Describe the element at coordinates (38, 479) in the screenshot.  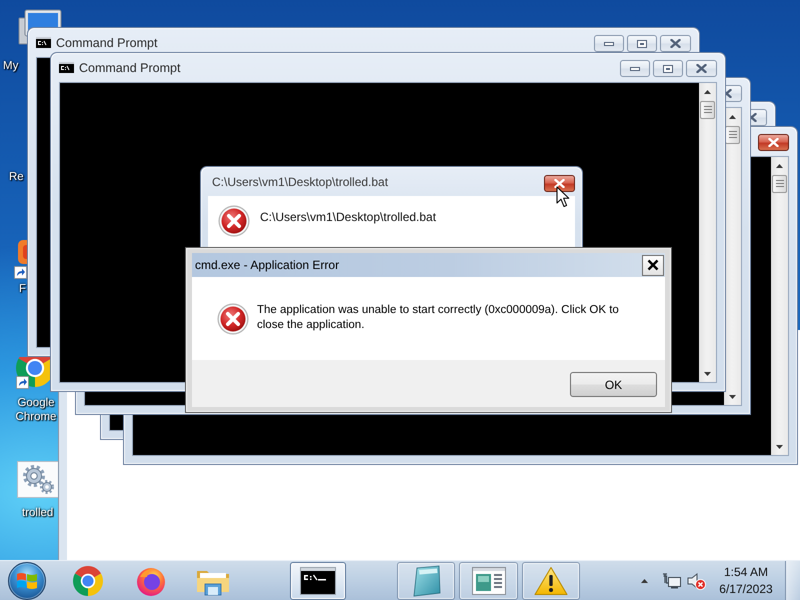
I see `batch-file-icon` at that location.